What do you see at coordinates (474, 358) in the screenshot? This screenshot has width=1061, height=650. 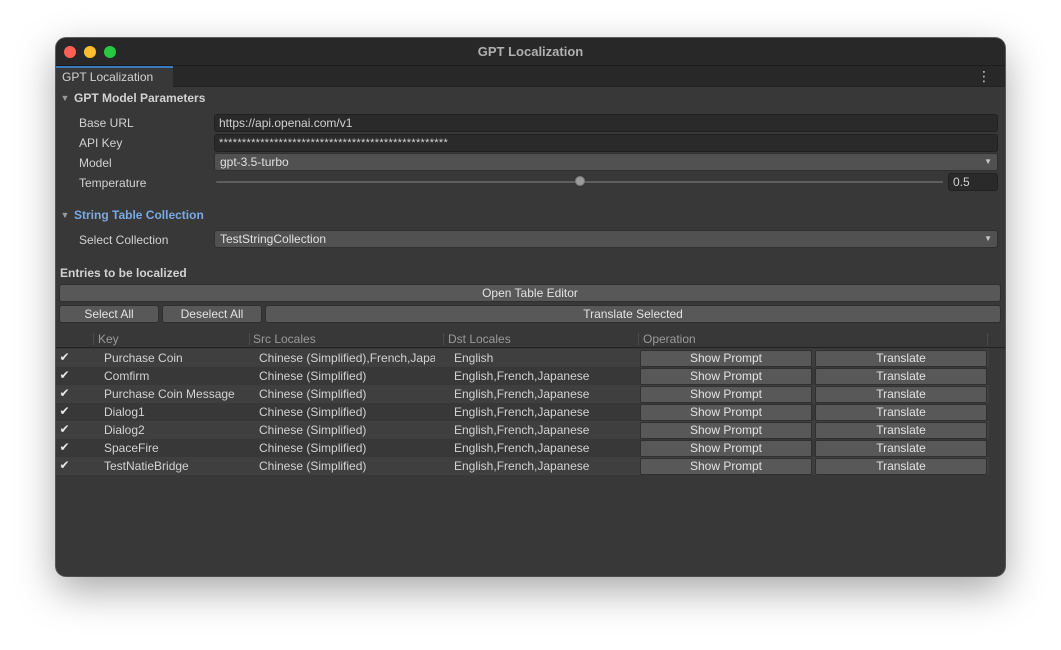 I see `row-dst-locales: English` at bounding box center [474, 358].